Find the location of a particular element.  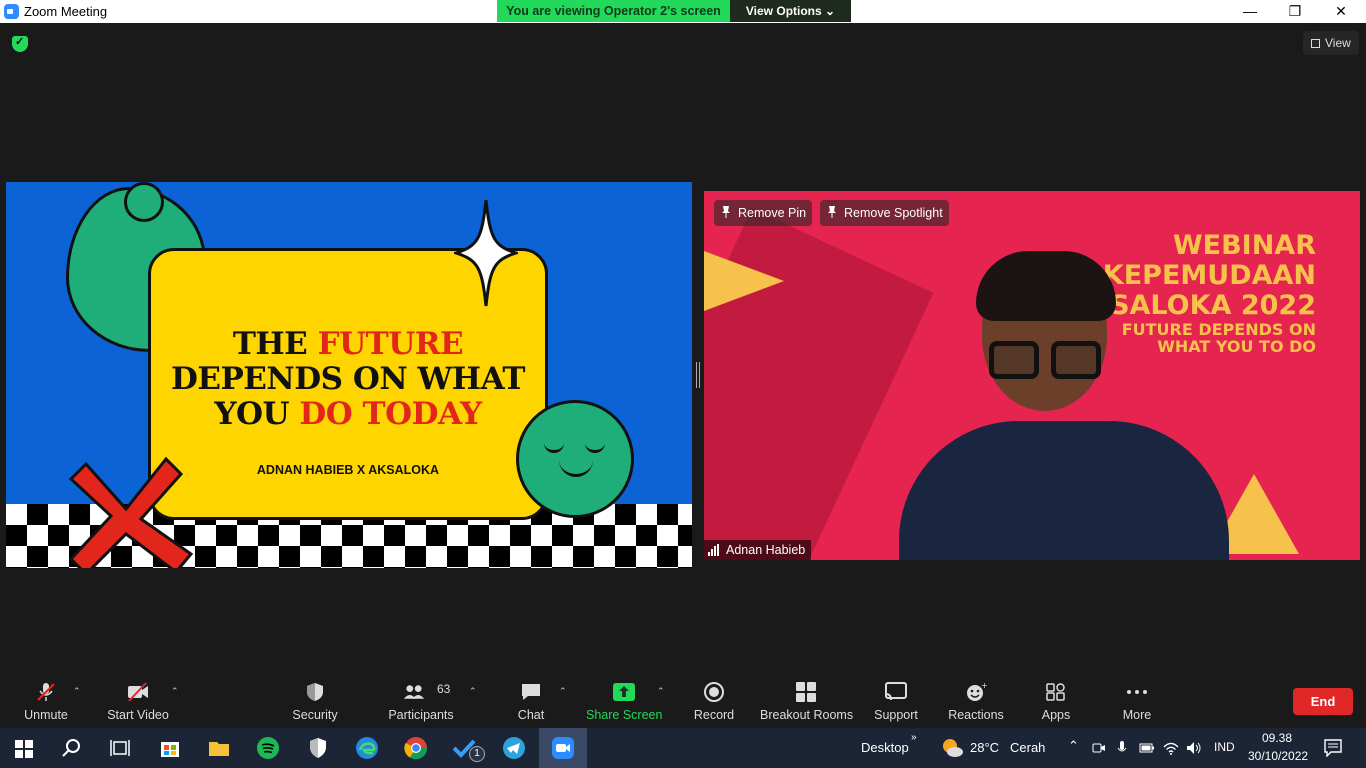

audio-options-caret-icon: ⌃ is located at coordinates (77, 691).